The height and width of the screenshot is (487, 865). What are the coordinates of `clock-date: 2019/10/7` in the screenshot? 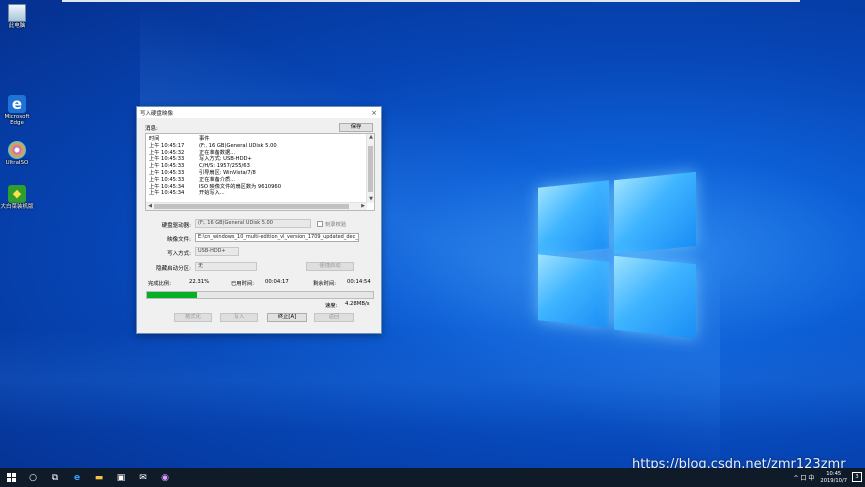 It's located at (833, 480).